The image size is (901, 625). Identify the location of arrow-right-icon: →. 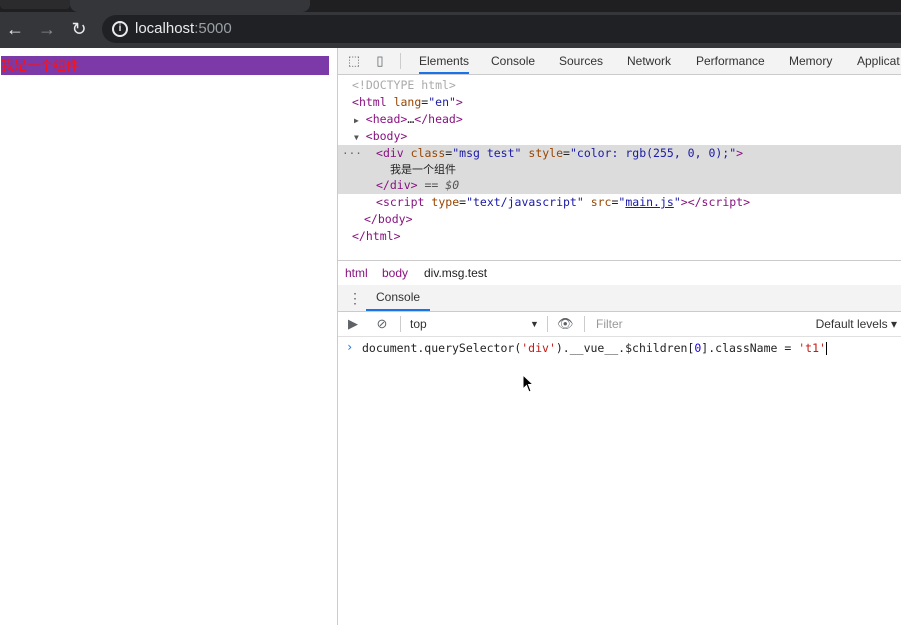
(47, 29).